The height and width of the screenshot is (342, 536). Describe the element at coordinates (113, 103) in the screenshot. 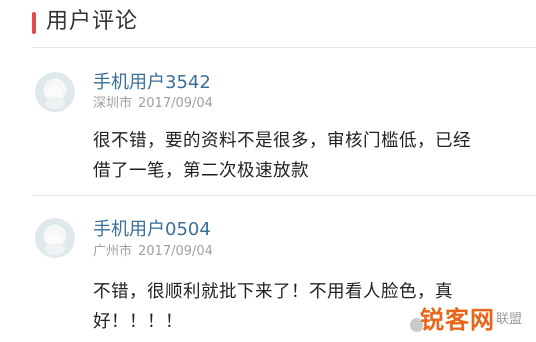

I see `comment-city: 深圳市` at that location.